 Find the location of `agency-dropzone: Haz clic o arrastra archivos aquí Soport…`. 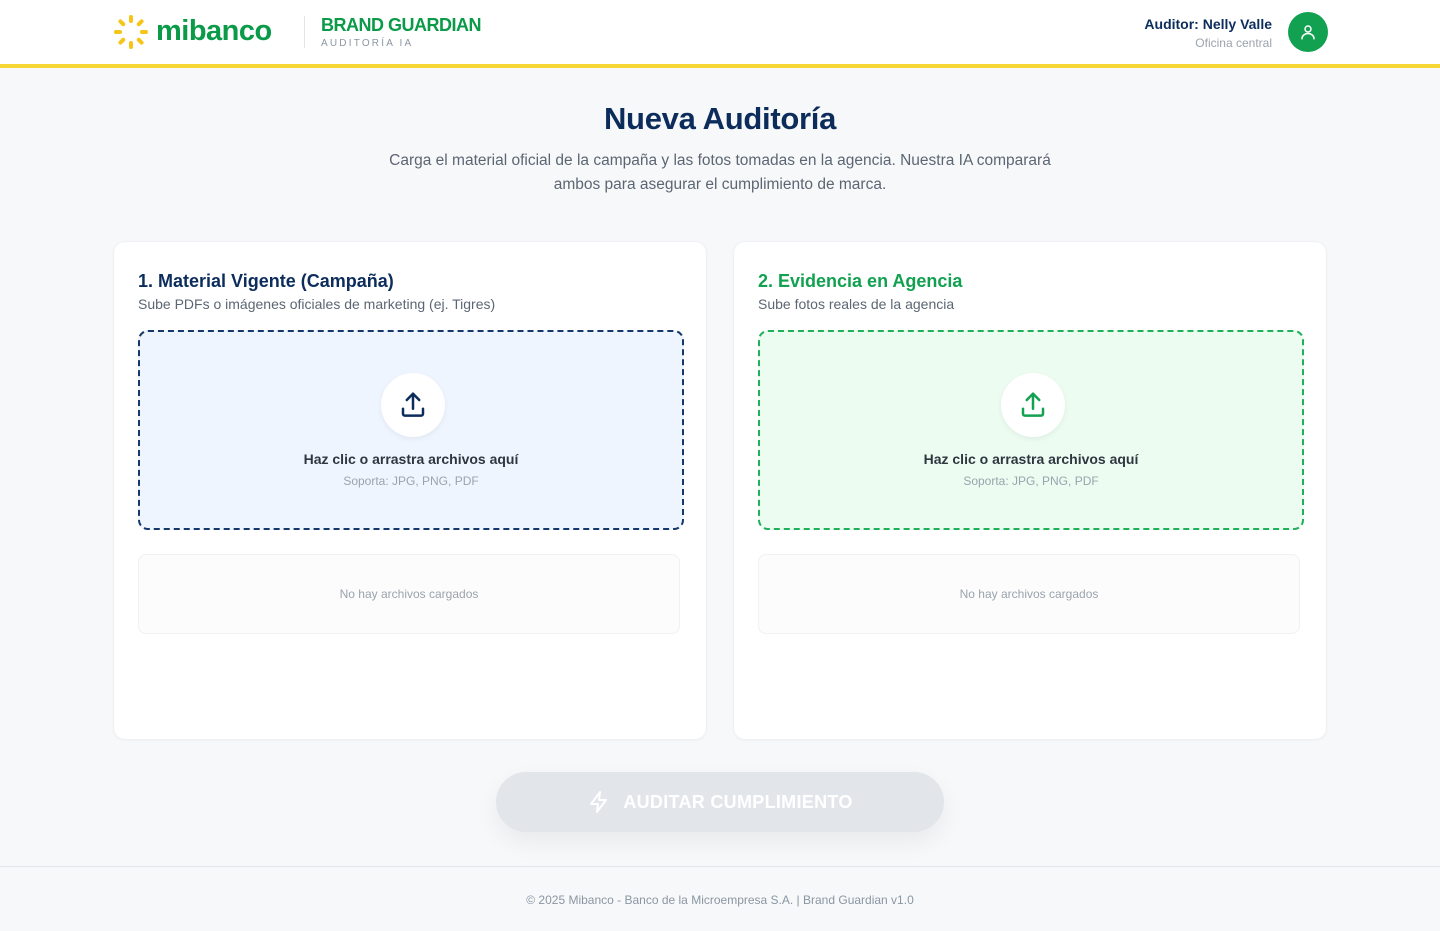

agency-dropzone: Haz clic o arrastra archivos aquí Soport… is located at coordinates (1031, 430).